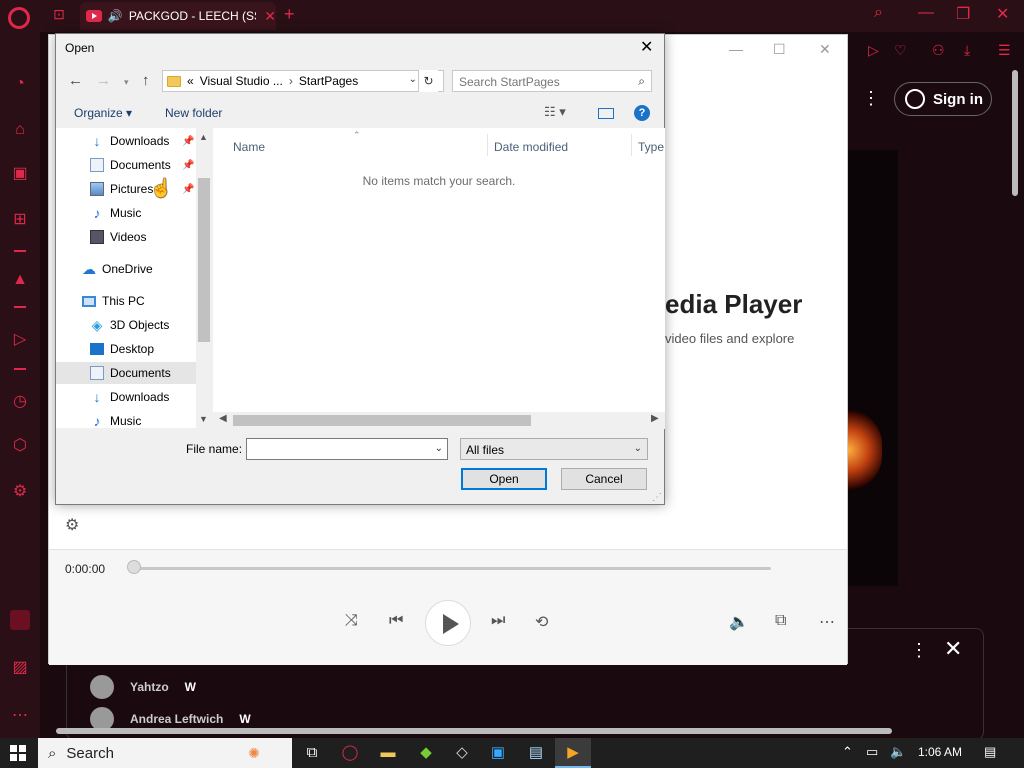  Describe the element at coordinates (943, 99) in the screenshot. I see `sign-in-button: Sign in` at that location.